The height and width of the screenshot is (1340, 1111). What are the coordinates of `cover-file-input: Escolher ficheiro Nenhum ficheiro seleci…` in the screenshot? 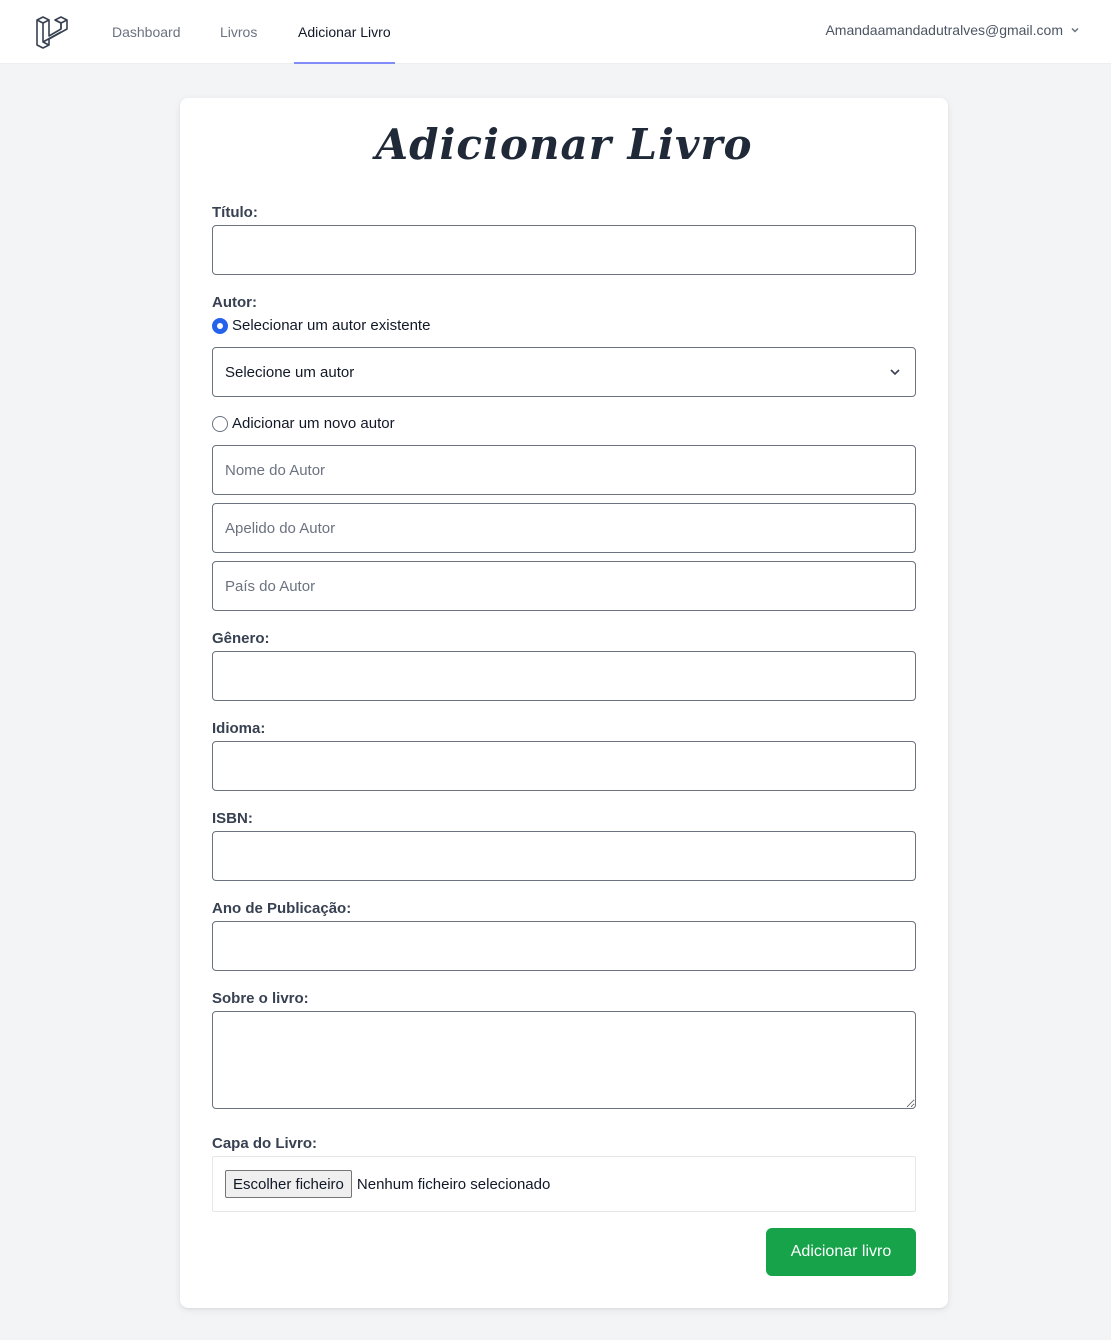 It's located at (564, 1184).